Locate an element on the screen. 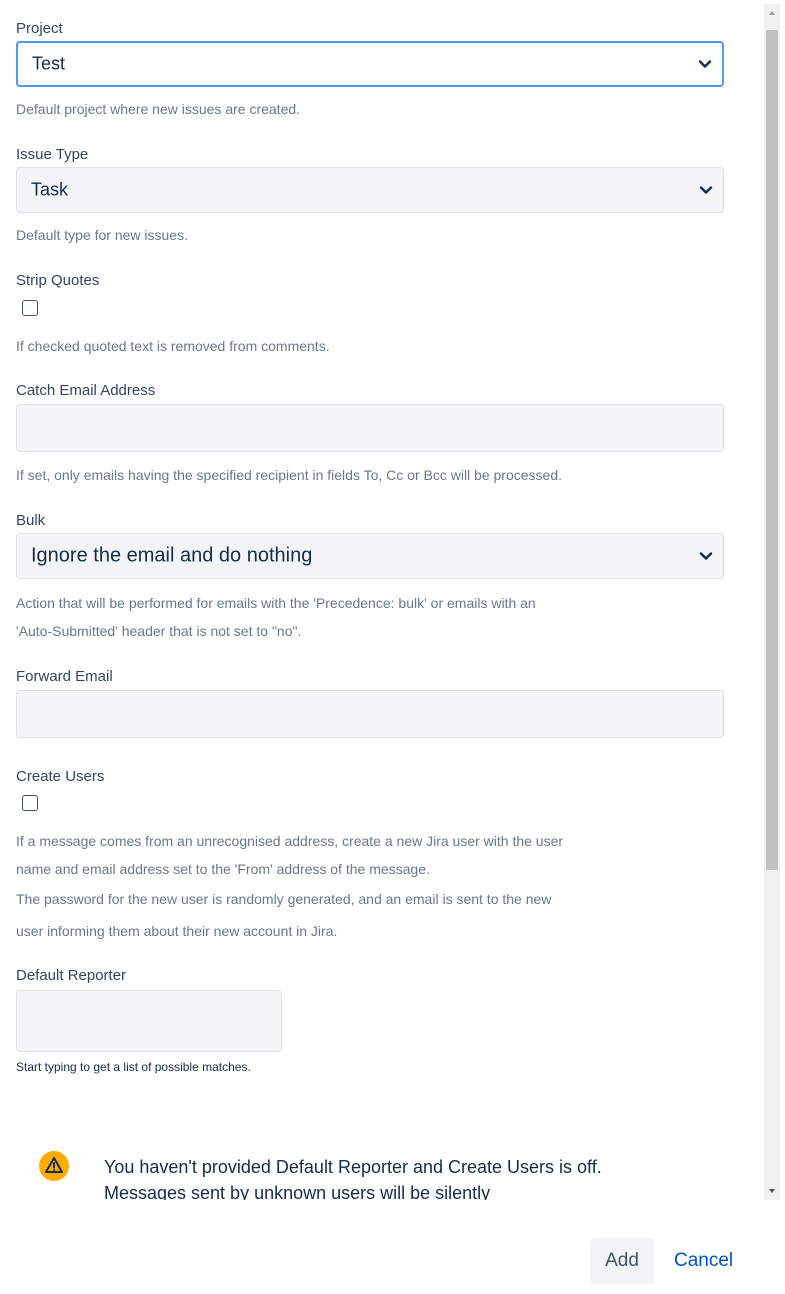  cancel-link: Cancel is located at coordinates (703, 1261).